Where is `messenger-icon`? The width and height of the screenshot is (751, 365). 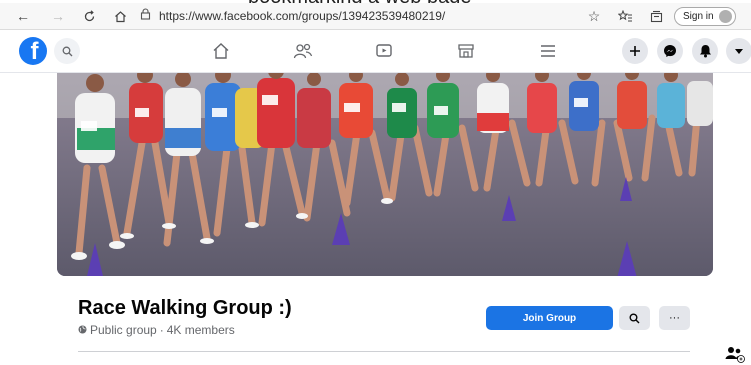 messenger-icon is located at coordinates (670, 51).